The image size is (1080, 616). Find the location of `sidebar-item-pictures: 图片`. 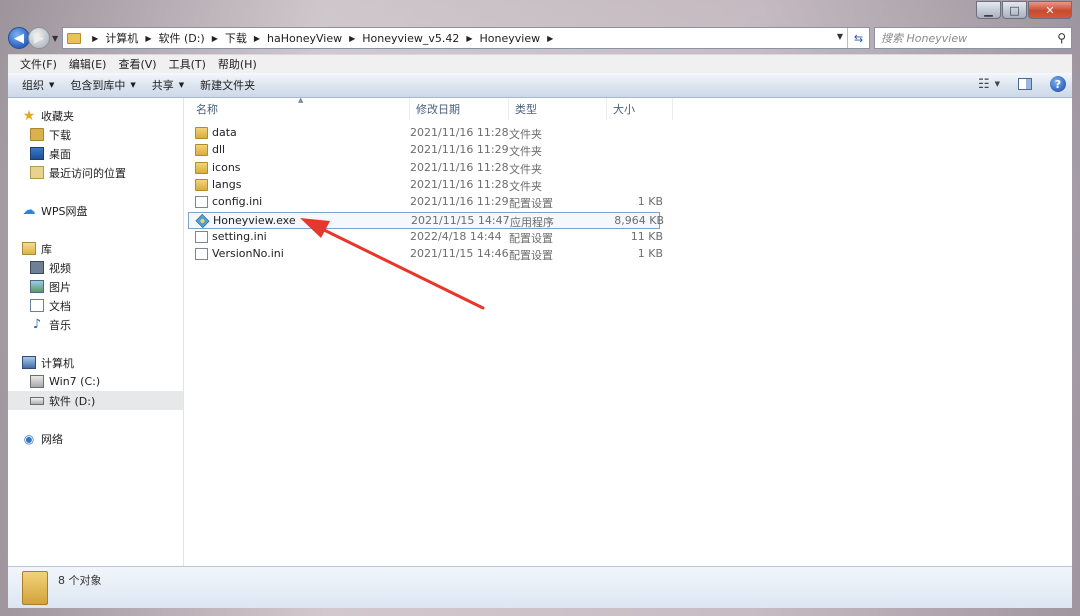

sidebar-item-pictures: 图片 is located at coordinates (95, 286).